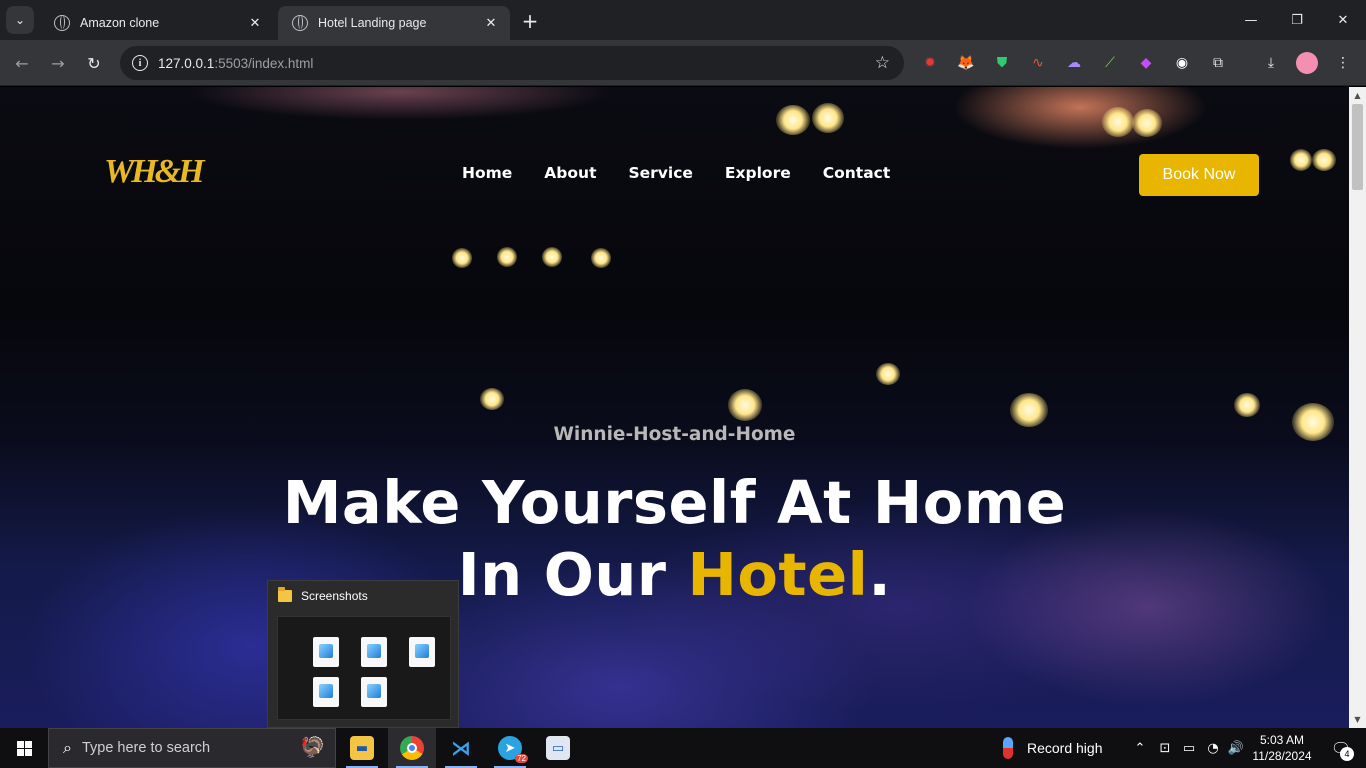 Image resolution: width=1366 pixels, height=768 pixels. I want to click on nav-about: About, so click(570, 173).